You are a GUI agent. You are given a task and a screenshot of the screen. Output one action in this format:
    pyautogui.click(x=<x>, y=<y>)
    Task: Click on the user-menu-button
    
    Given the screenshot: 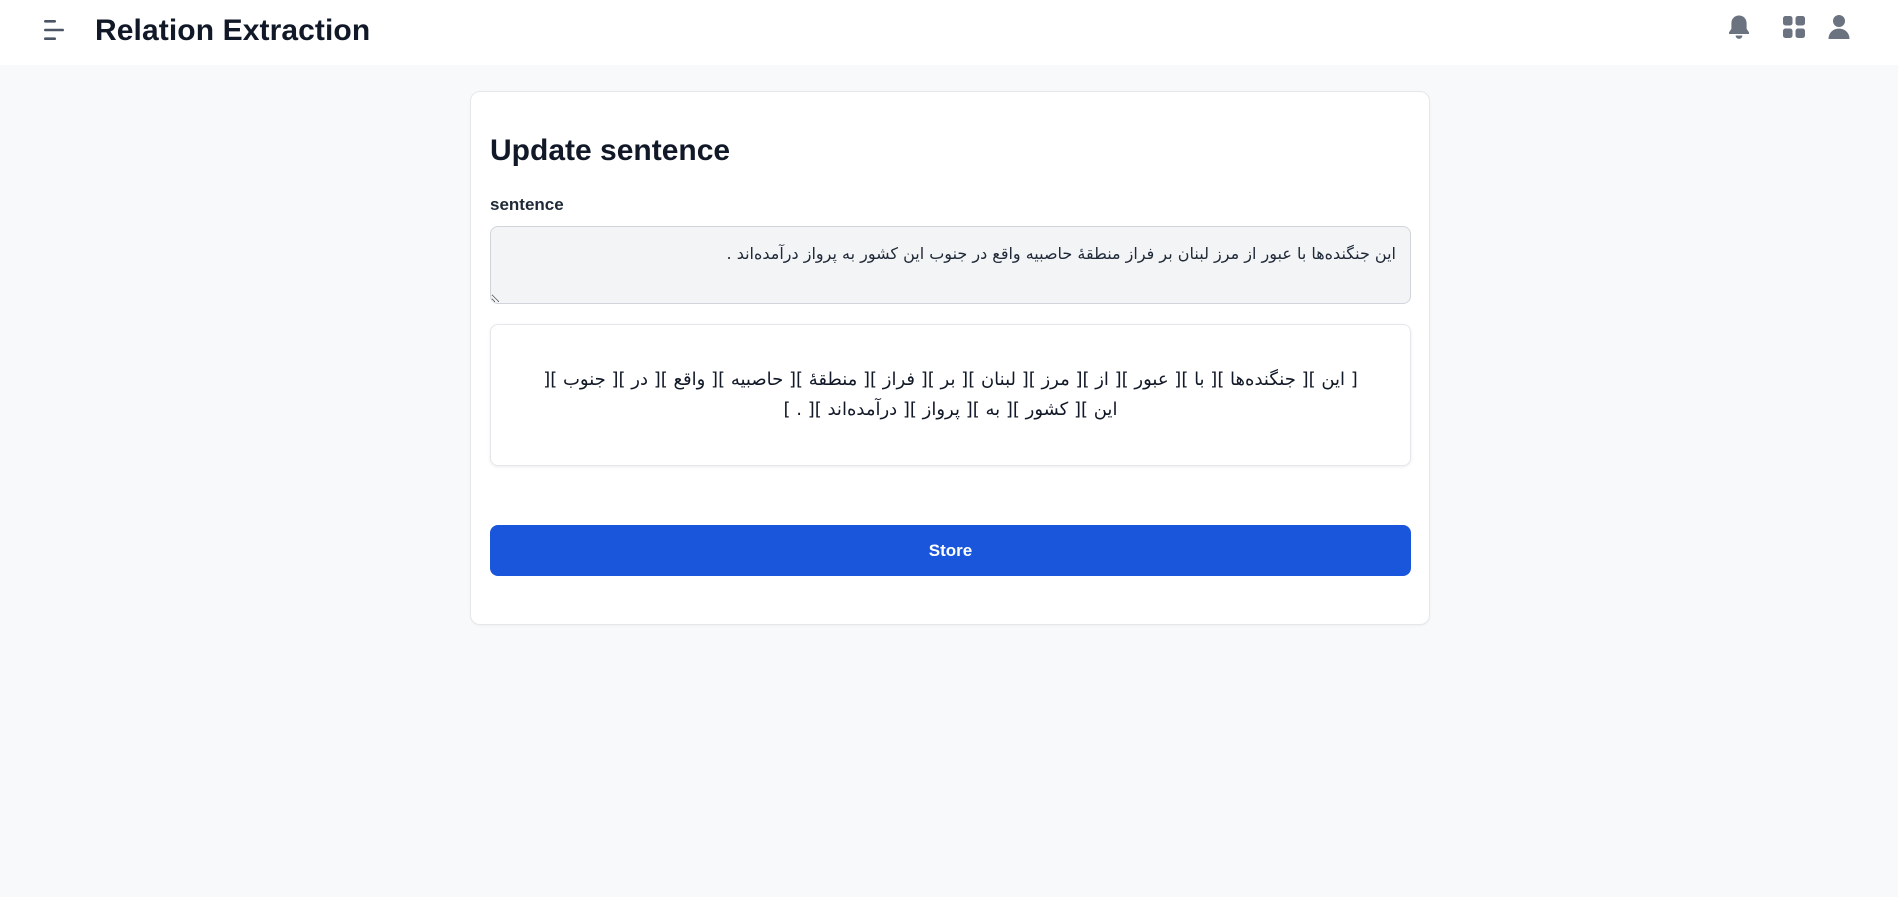 What is the action you would take?
    pyautogui.click(x=1839, y=27)
    